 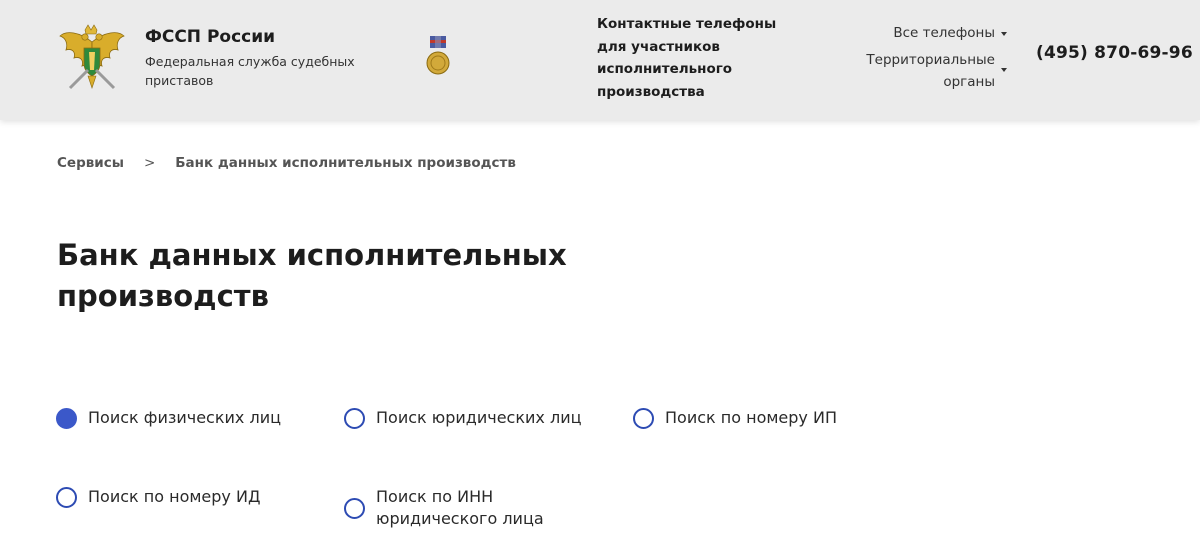 What do you see at coordinates (250, 71) in the screenshot?
I see `org-subtitle: Федеральная служба судебных приставов` at bounding box center [250, 71].